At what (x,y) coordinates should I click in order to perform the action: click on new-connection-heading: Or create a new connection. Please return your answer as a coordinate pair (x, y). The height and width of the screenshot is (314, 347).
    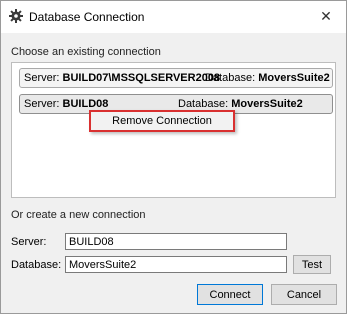
    Looking at the image, I should click on (78, 215).